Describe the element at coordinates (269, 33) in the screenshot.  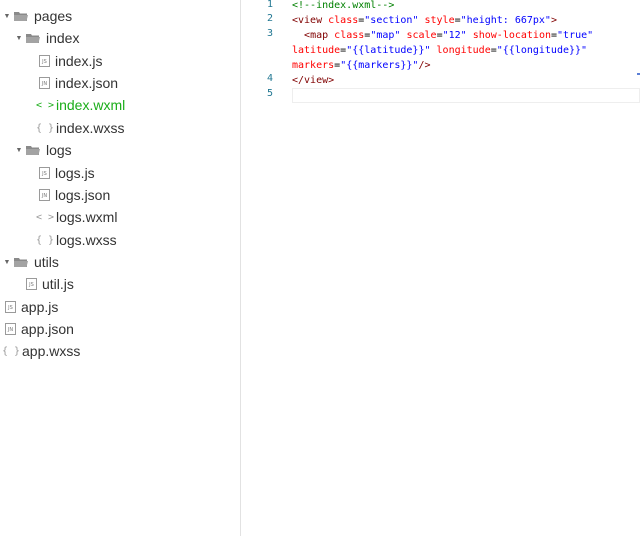
I see `line-number: 3` at that location.